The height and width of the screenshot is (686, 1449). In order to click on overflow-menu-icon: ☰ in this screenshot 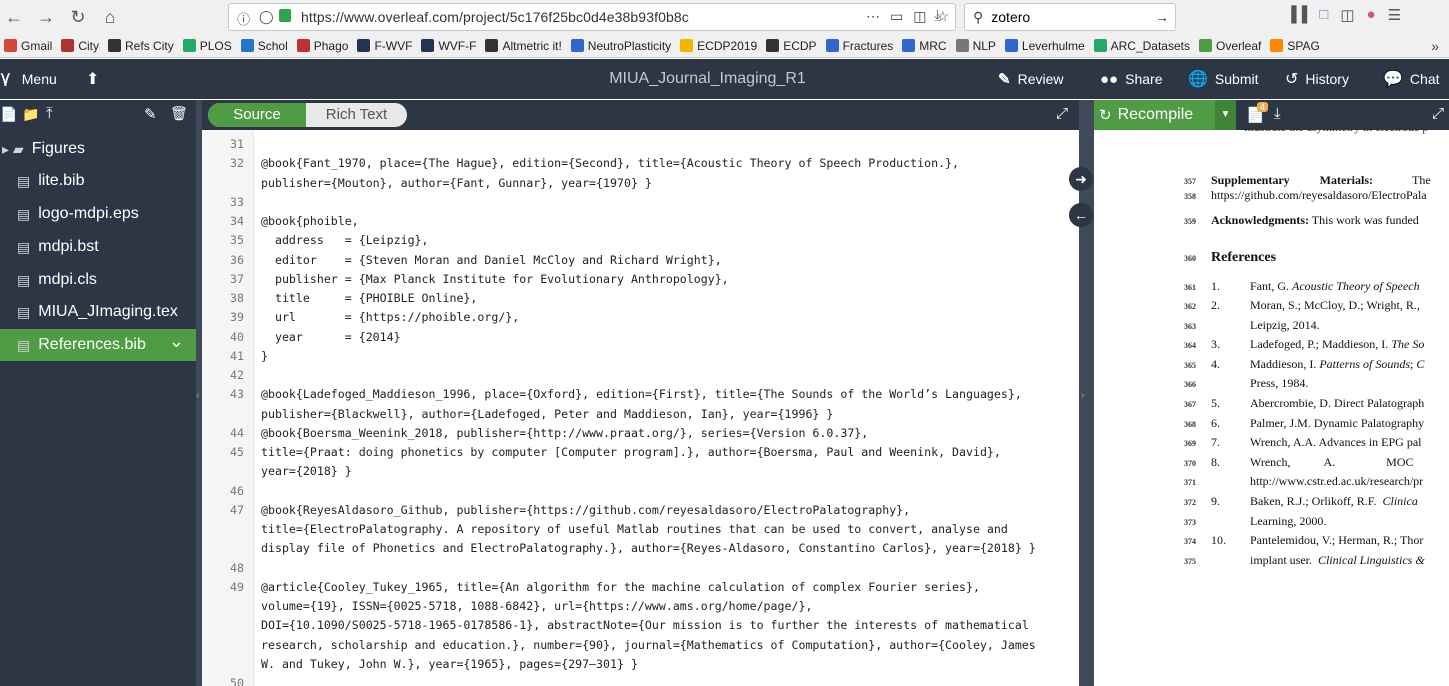, I will do `click(1394, 15)`.